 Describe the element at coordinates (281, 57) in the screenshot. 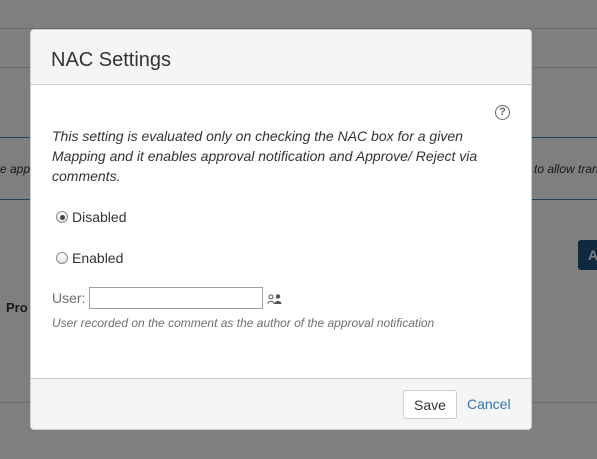

I see `dialog-header: NAC Settings` at that location.